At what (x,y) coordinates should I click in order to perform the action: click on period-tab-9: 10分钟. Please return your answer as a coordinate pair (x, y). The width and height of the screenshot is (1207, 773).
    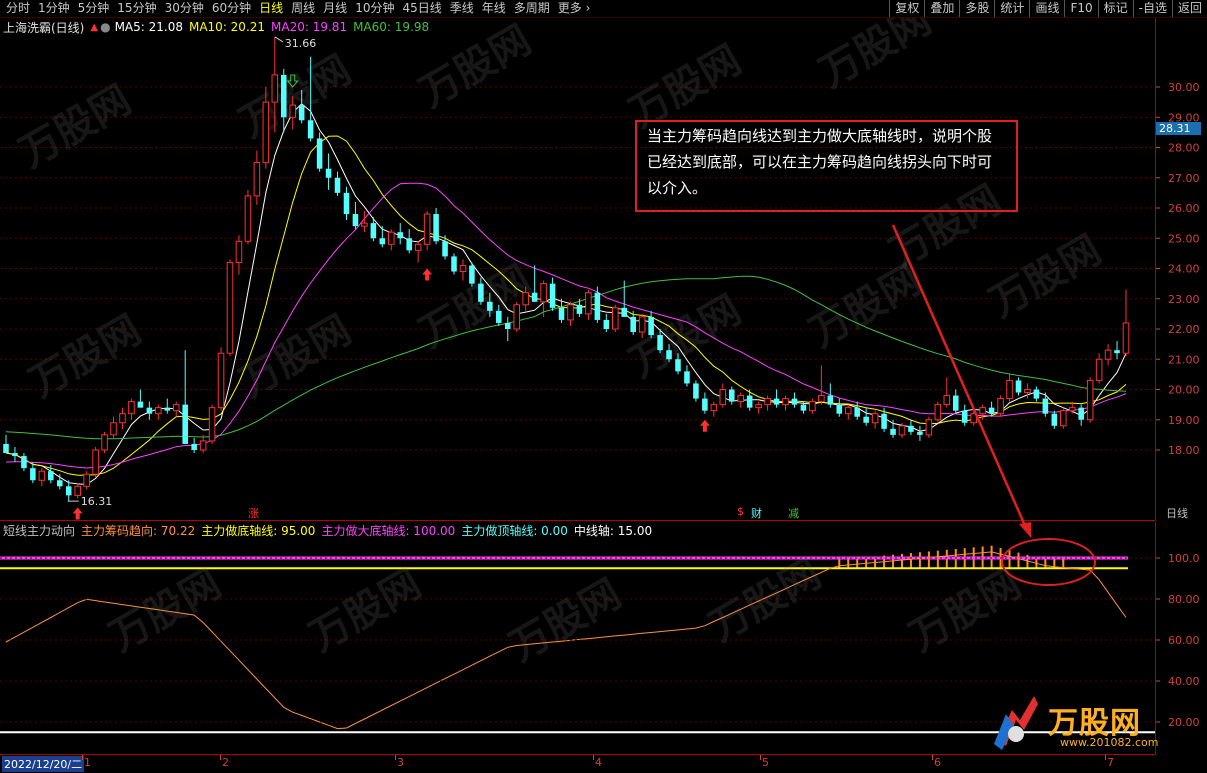
    Looking at the image, I should click on (375, 8).